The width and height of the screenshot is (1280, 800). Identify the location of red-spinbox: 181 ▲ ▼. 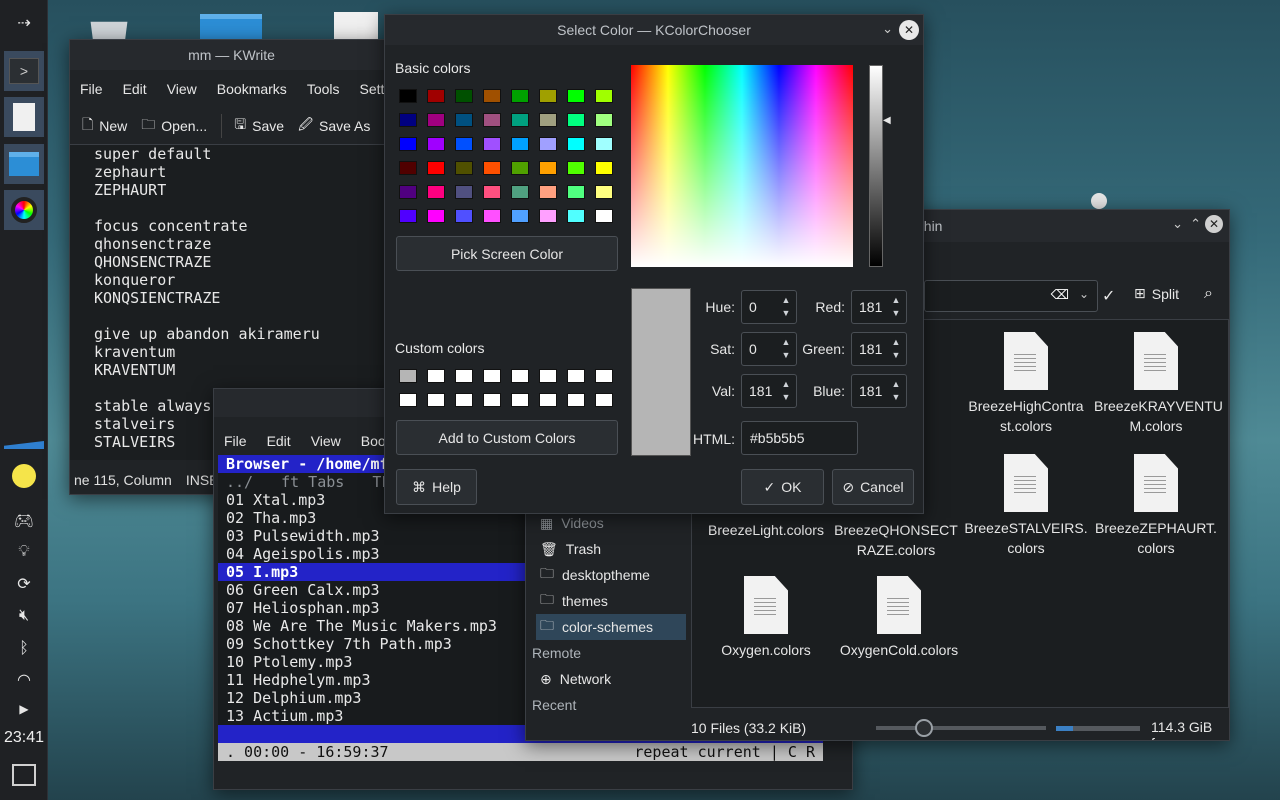
(879, 307).